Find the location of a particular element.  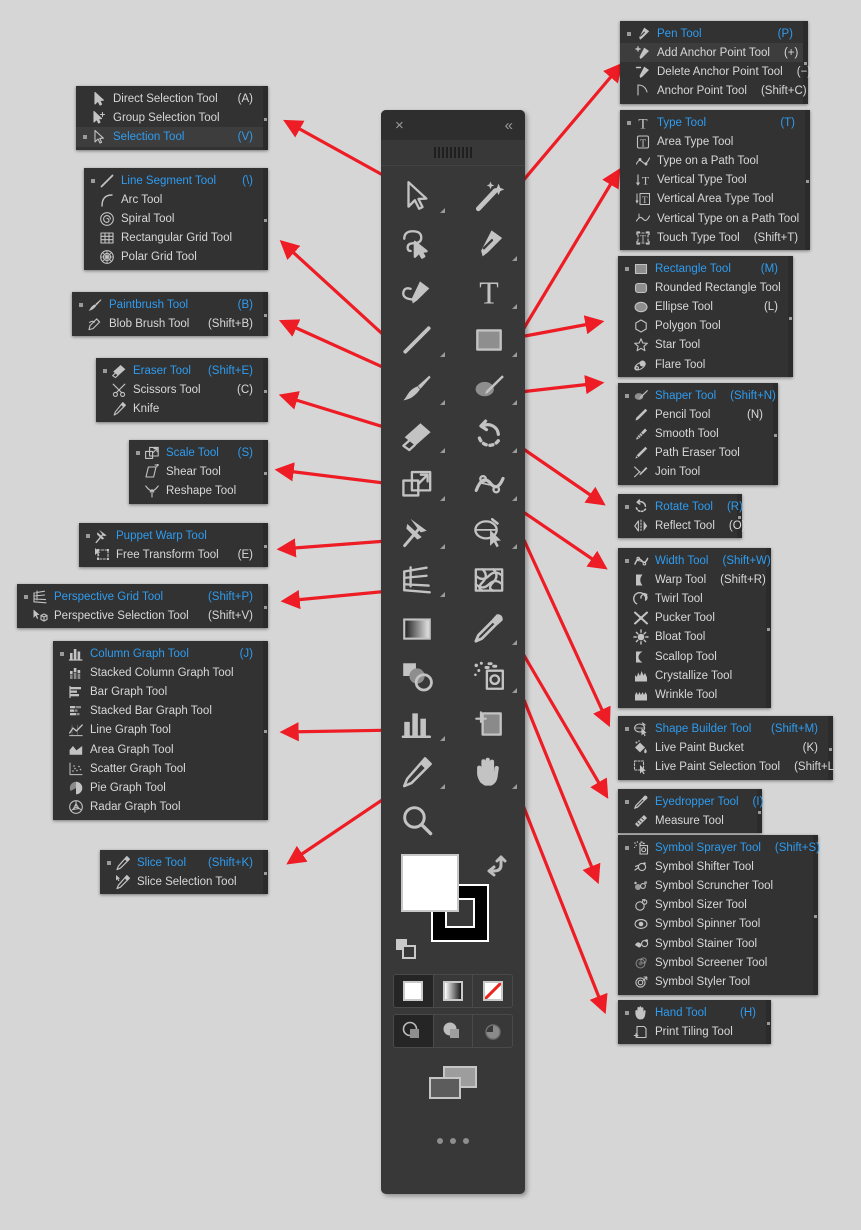

flyout-item-scale-tool: Scale Tool (S) is located at coordinates (196, 452).